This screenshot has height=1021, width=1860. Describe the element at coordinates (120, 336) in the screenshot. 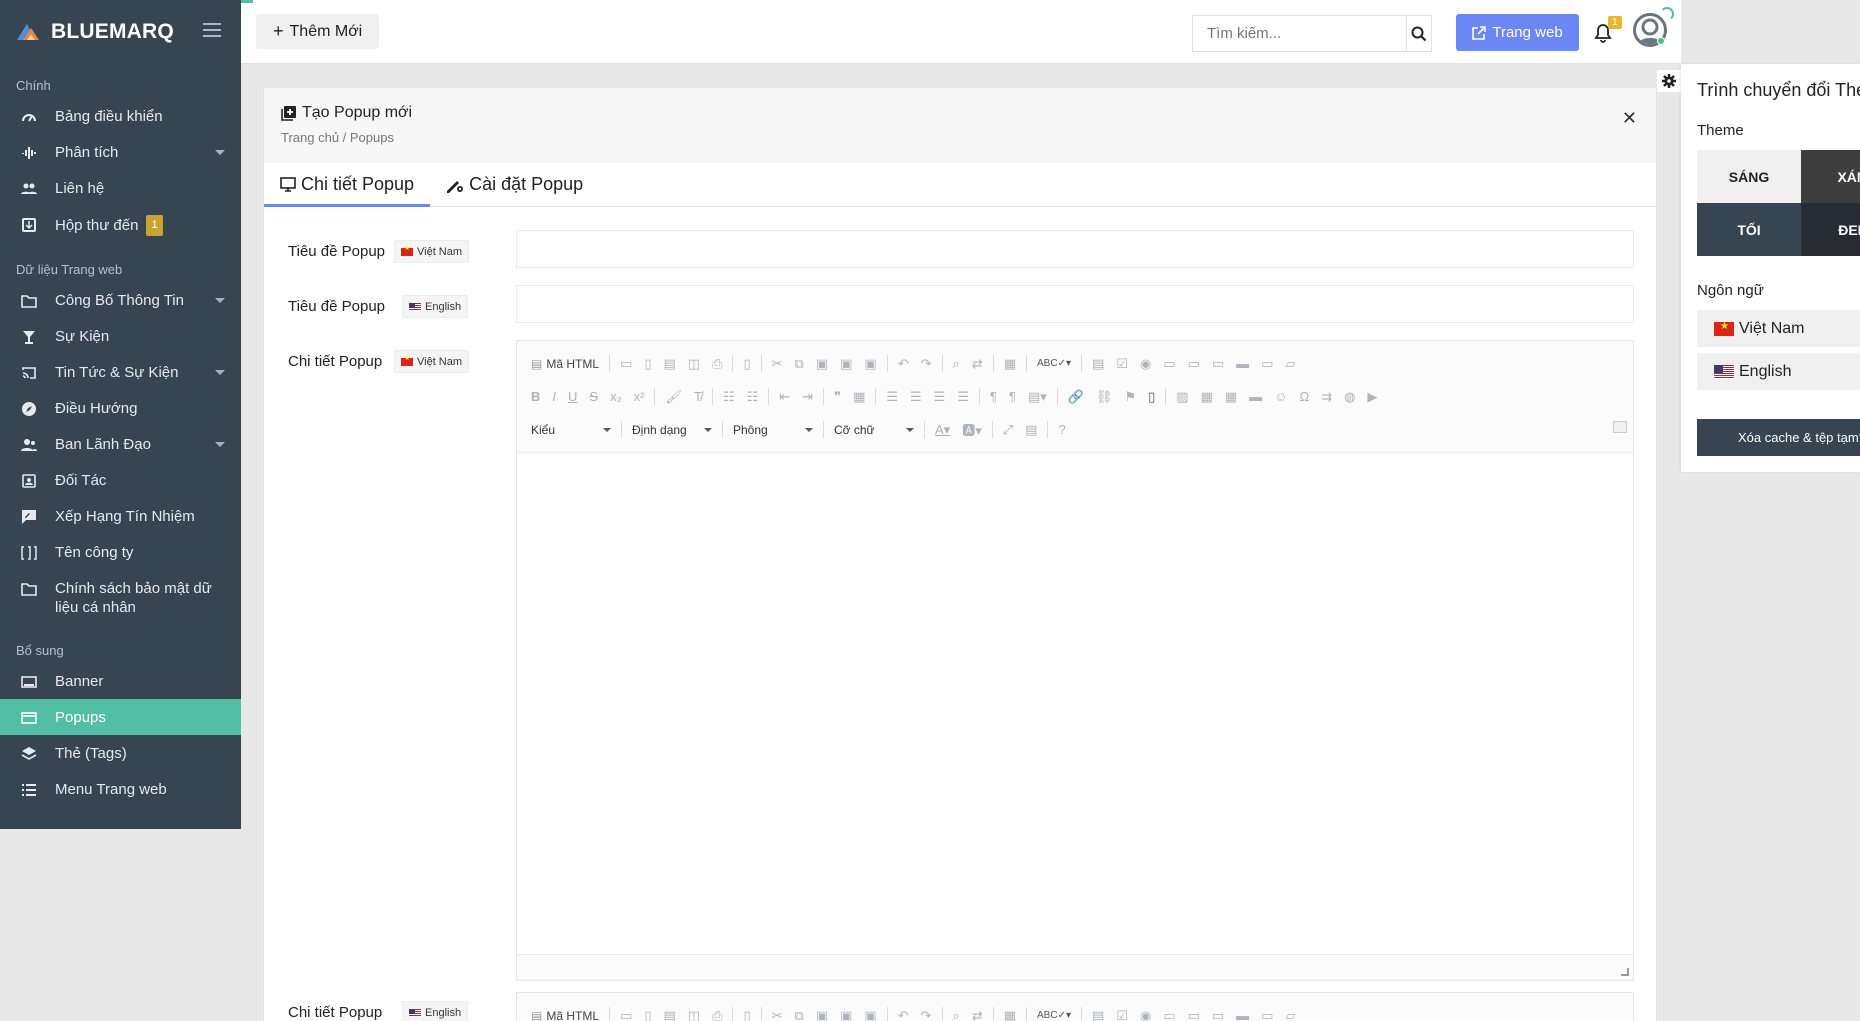

I see `sidebar-item-events: Sự Kiện` at that location.